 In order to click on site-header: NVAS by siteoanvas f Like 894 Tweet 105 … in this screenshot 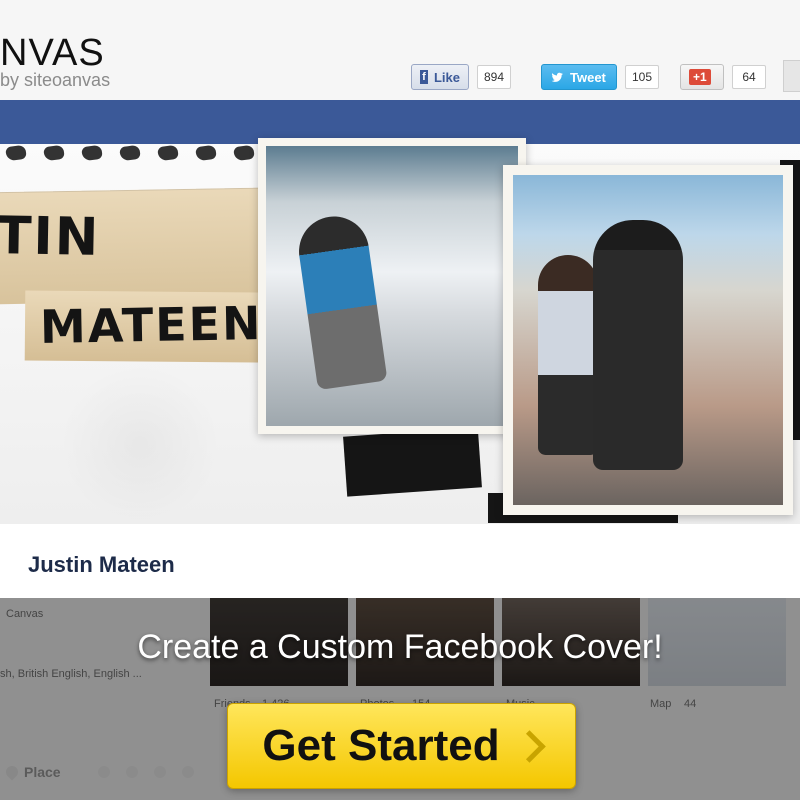, I will do `click(400, 50)`.